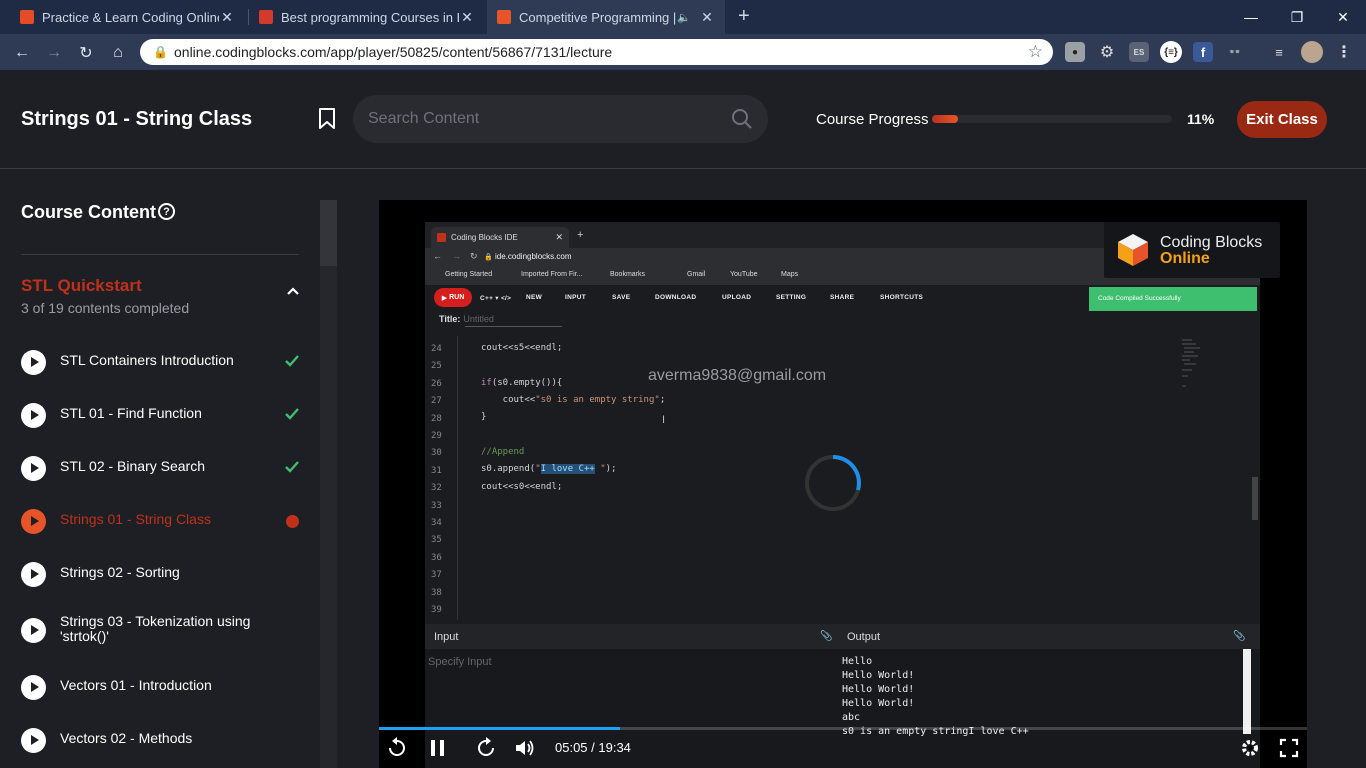 This screenshot has height=768, width=1366. I want to click on content-list-item: STL Containers Introduction, so click(161, 362).